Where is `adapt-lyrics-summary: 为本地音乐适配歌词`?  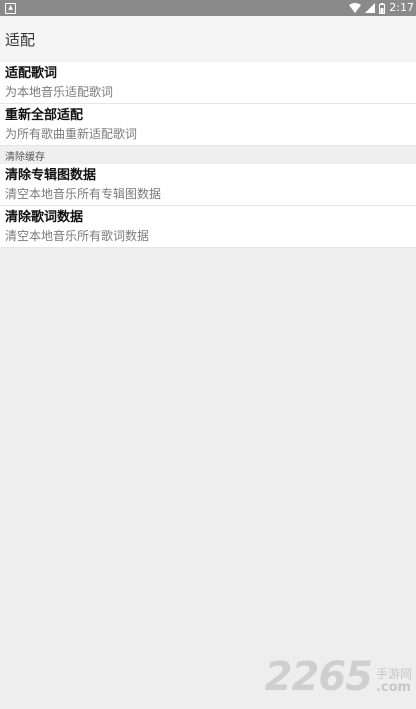 adapt-lyrics-summary: 为本地音乐适配歌词 is located at coordinates (59, 92).